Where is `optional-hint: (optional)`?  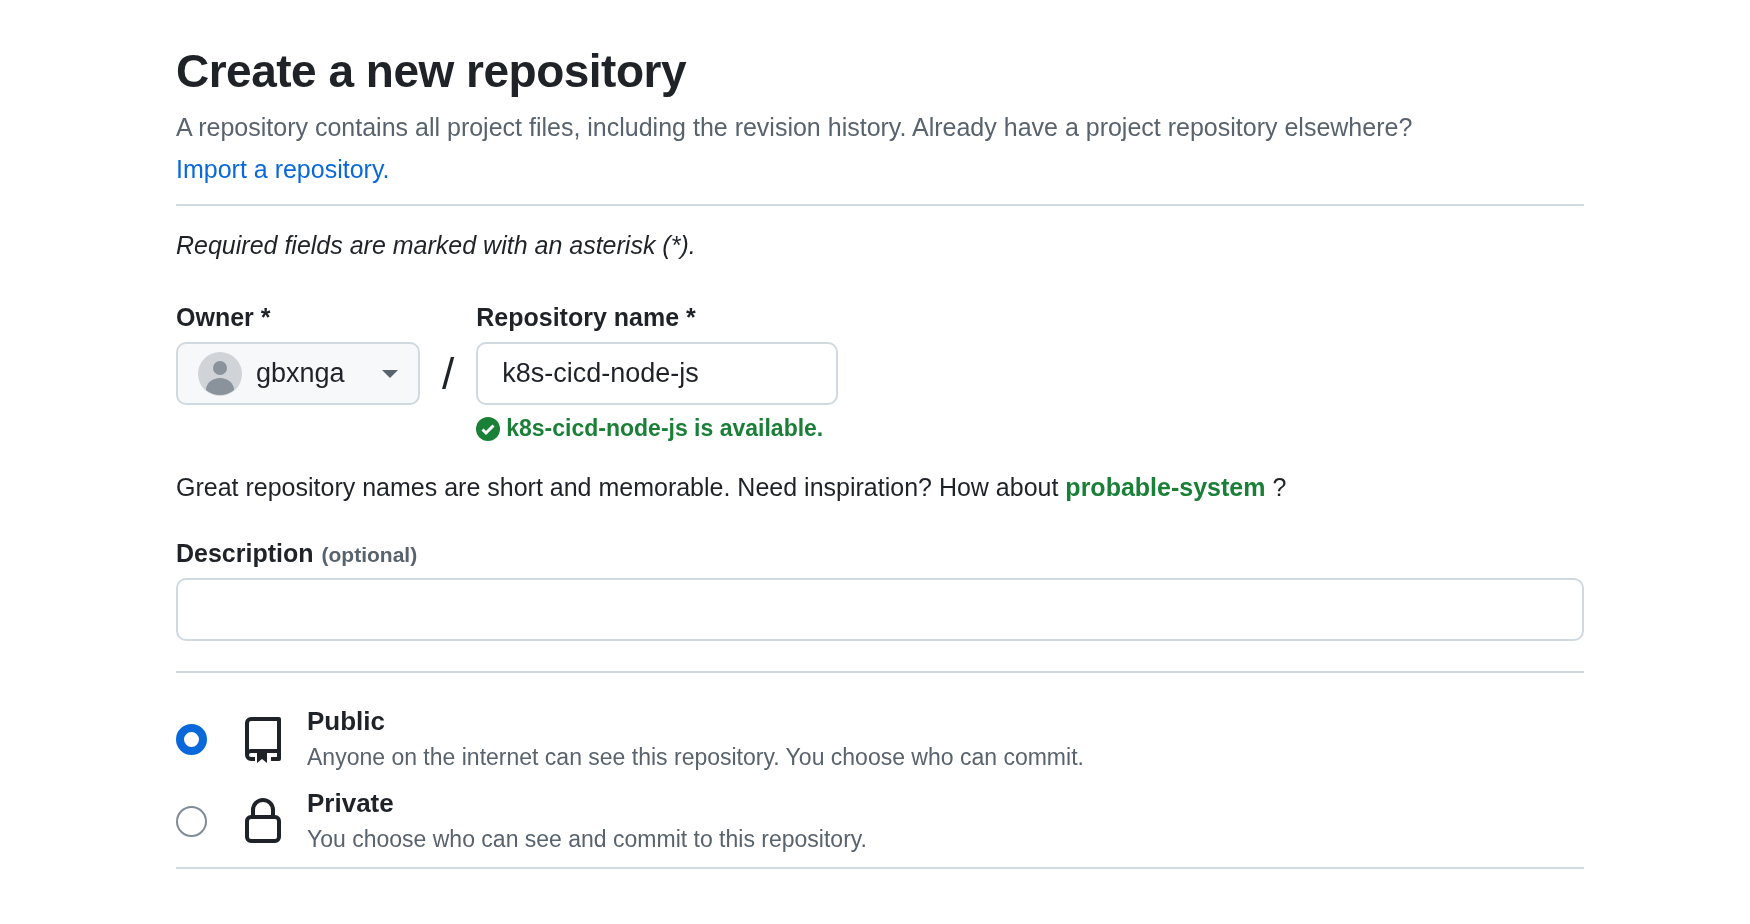 optional-hint: (optional) is located at coordinates (369, 555).